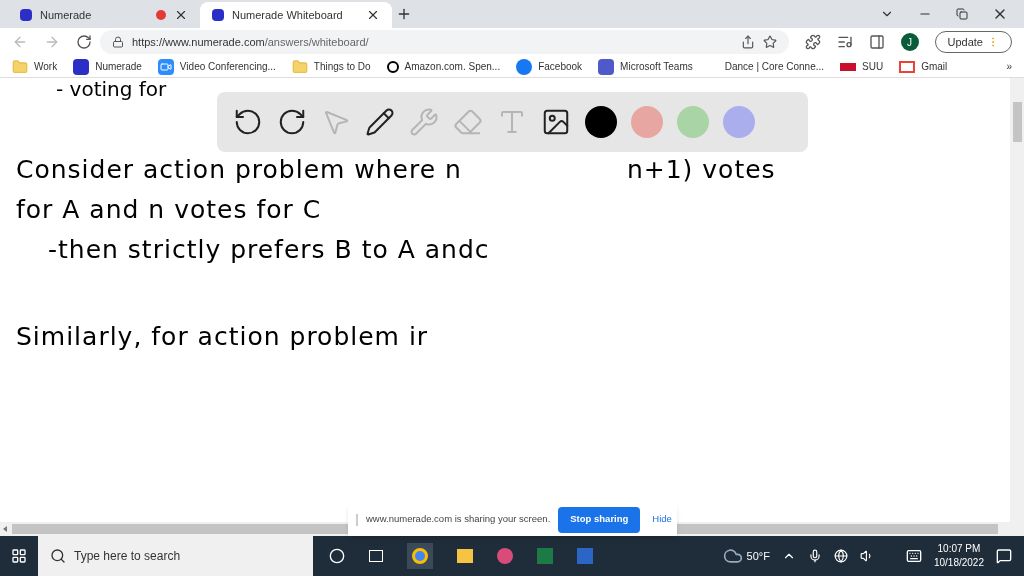 The image size is (1024, 576). What do you see at coordinates (404, 14) in the screenshot?
I see `new-tab-icon` at bounding box center [404, 14].